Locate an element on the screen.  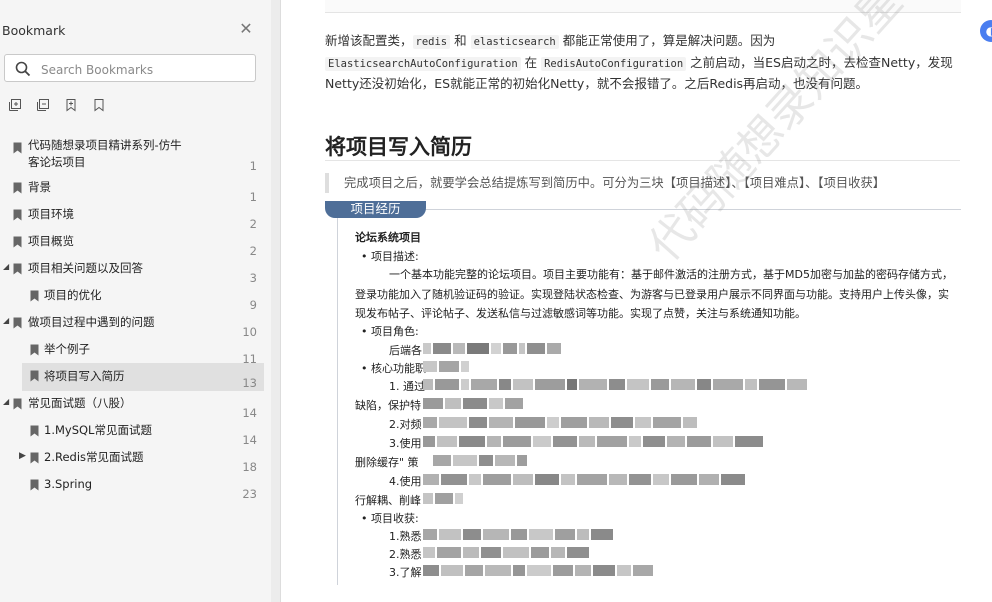
panel-splitter is located at coordinates (276, 301).